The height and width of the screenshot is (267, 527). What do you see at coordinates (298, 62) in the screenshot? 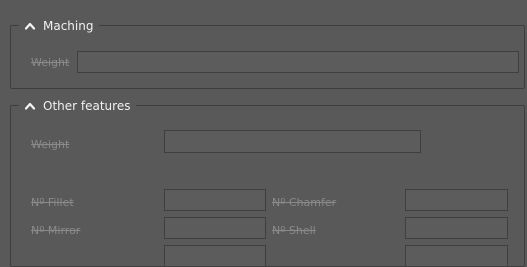
I see `machining-weight-input` at bounding box center [298, 62].